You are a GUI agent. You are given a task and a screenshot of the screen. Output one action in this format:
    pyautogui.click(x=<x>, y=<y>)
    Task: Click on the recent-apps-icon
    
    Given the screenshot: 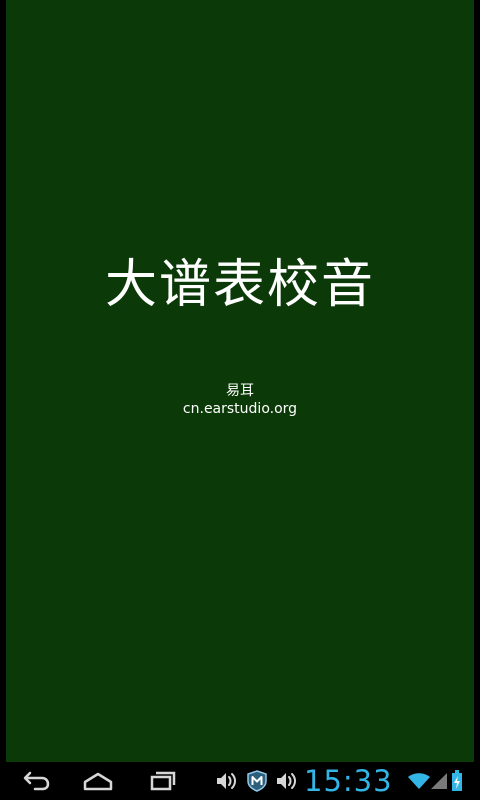 What is the action you would take?
    pyautogui.click(x=163, y=781)
    